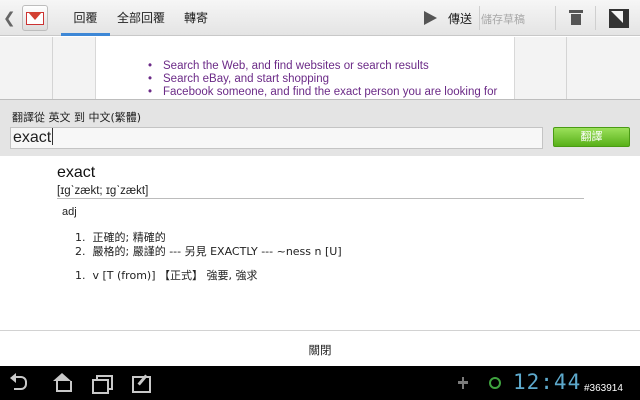 The image size is (640, 400). I want to click on list-item: Search eBay, and start shopping, so click(322, 79).